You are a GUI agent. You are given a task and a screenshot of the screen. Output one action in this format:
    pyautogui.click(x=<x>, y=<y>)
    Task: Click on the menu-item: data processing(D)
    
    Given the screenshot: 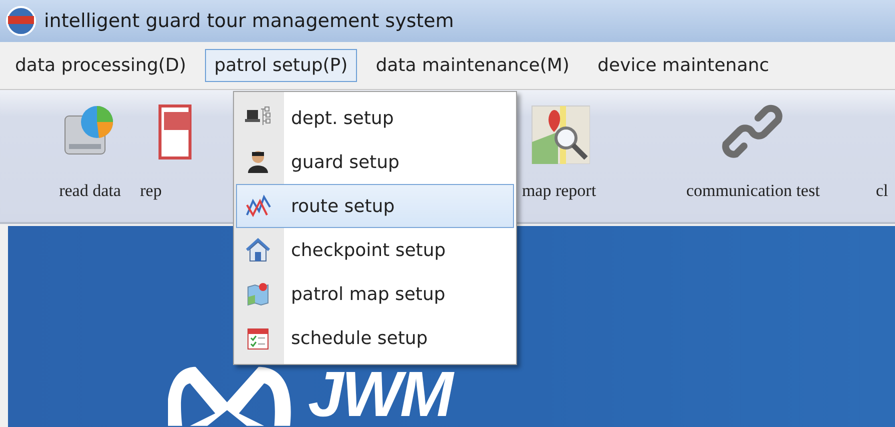 What is the action you would take?
    pyautogui.click(x=101, y=65)
    